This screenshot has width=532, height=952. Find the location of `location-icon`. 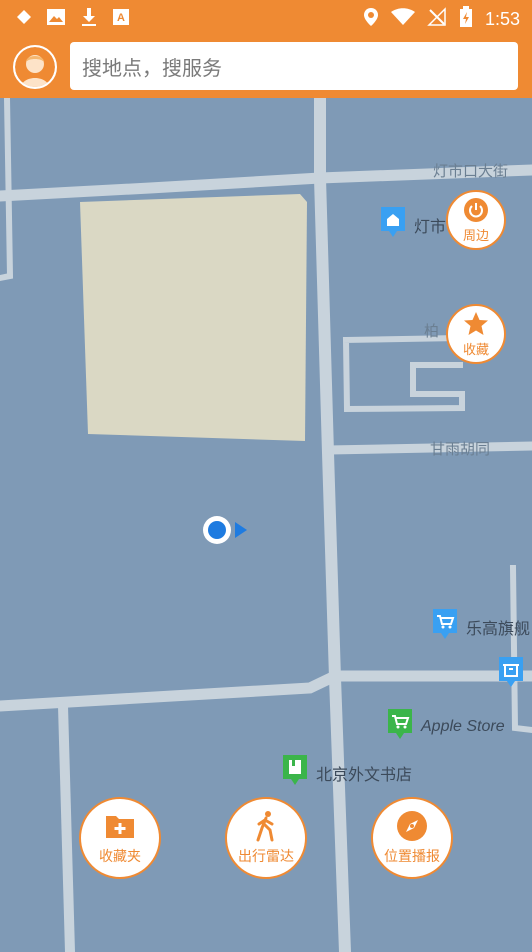

location-icon is located at coordinates (371, 19).